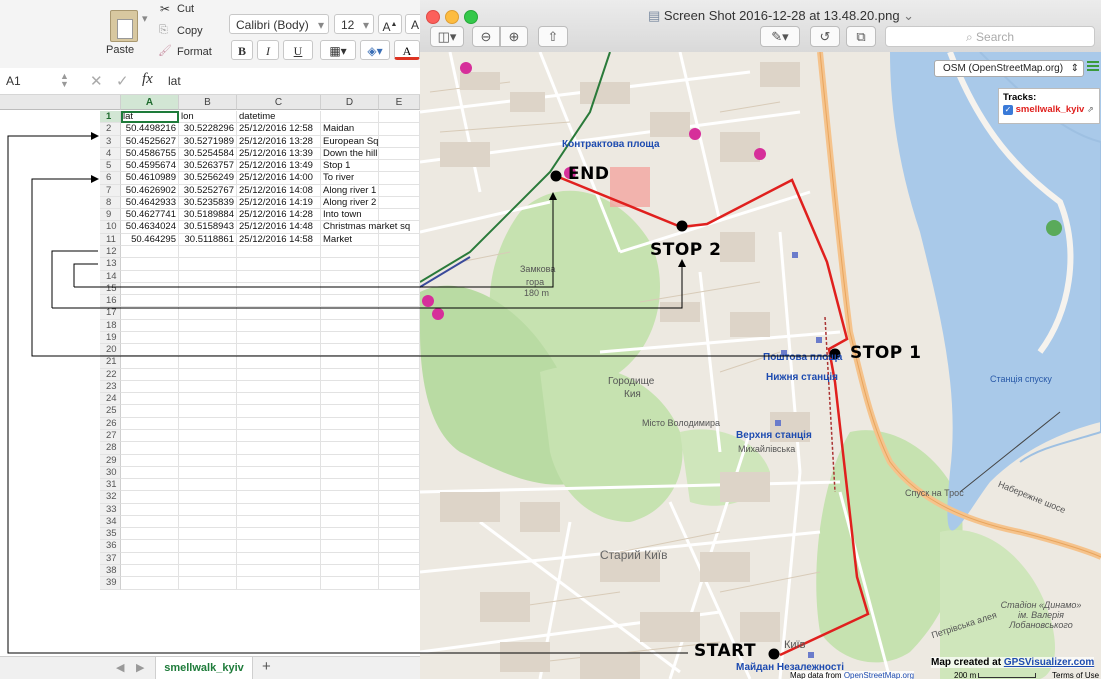 This screenshot has height=679, width=1101. Describe the element at coordinates (110, 546) in the screenshot. I see `row-header: 36` at that location.